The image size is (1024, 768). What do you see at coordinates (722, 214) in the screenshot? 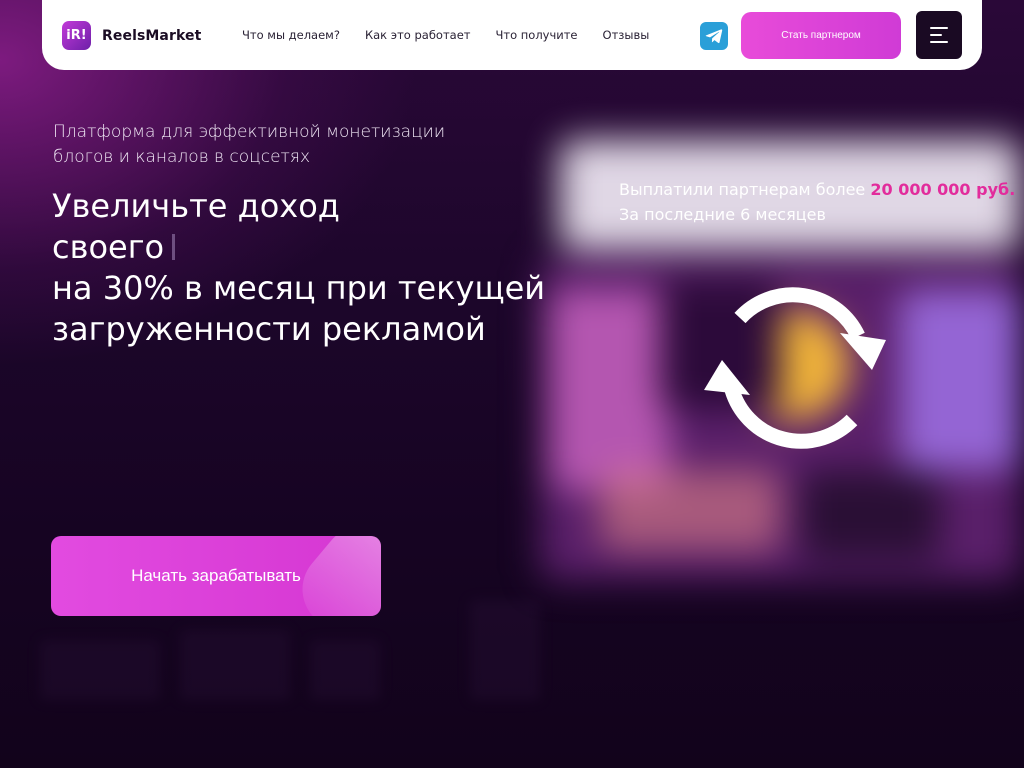
I see `payout-period: За последние 6 месяцев` at bounding box center [722, 214].